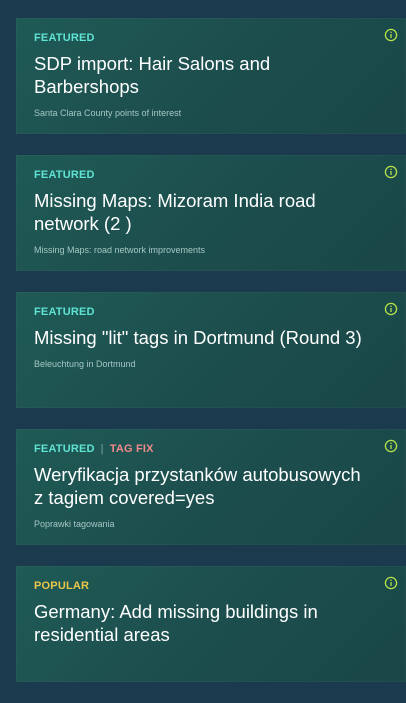  Describe the element at coordinates (74, 524) in the screenshot. I see `challenge-subtitle: Poprawki tagowania` at that location.